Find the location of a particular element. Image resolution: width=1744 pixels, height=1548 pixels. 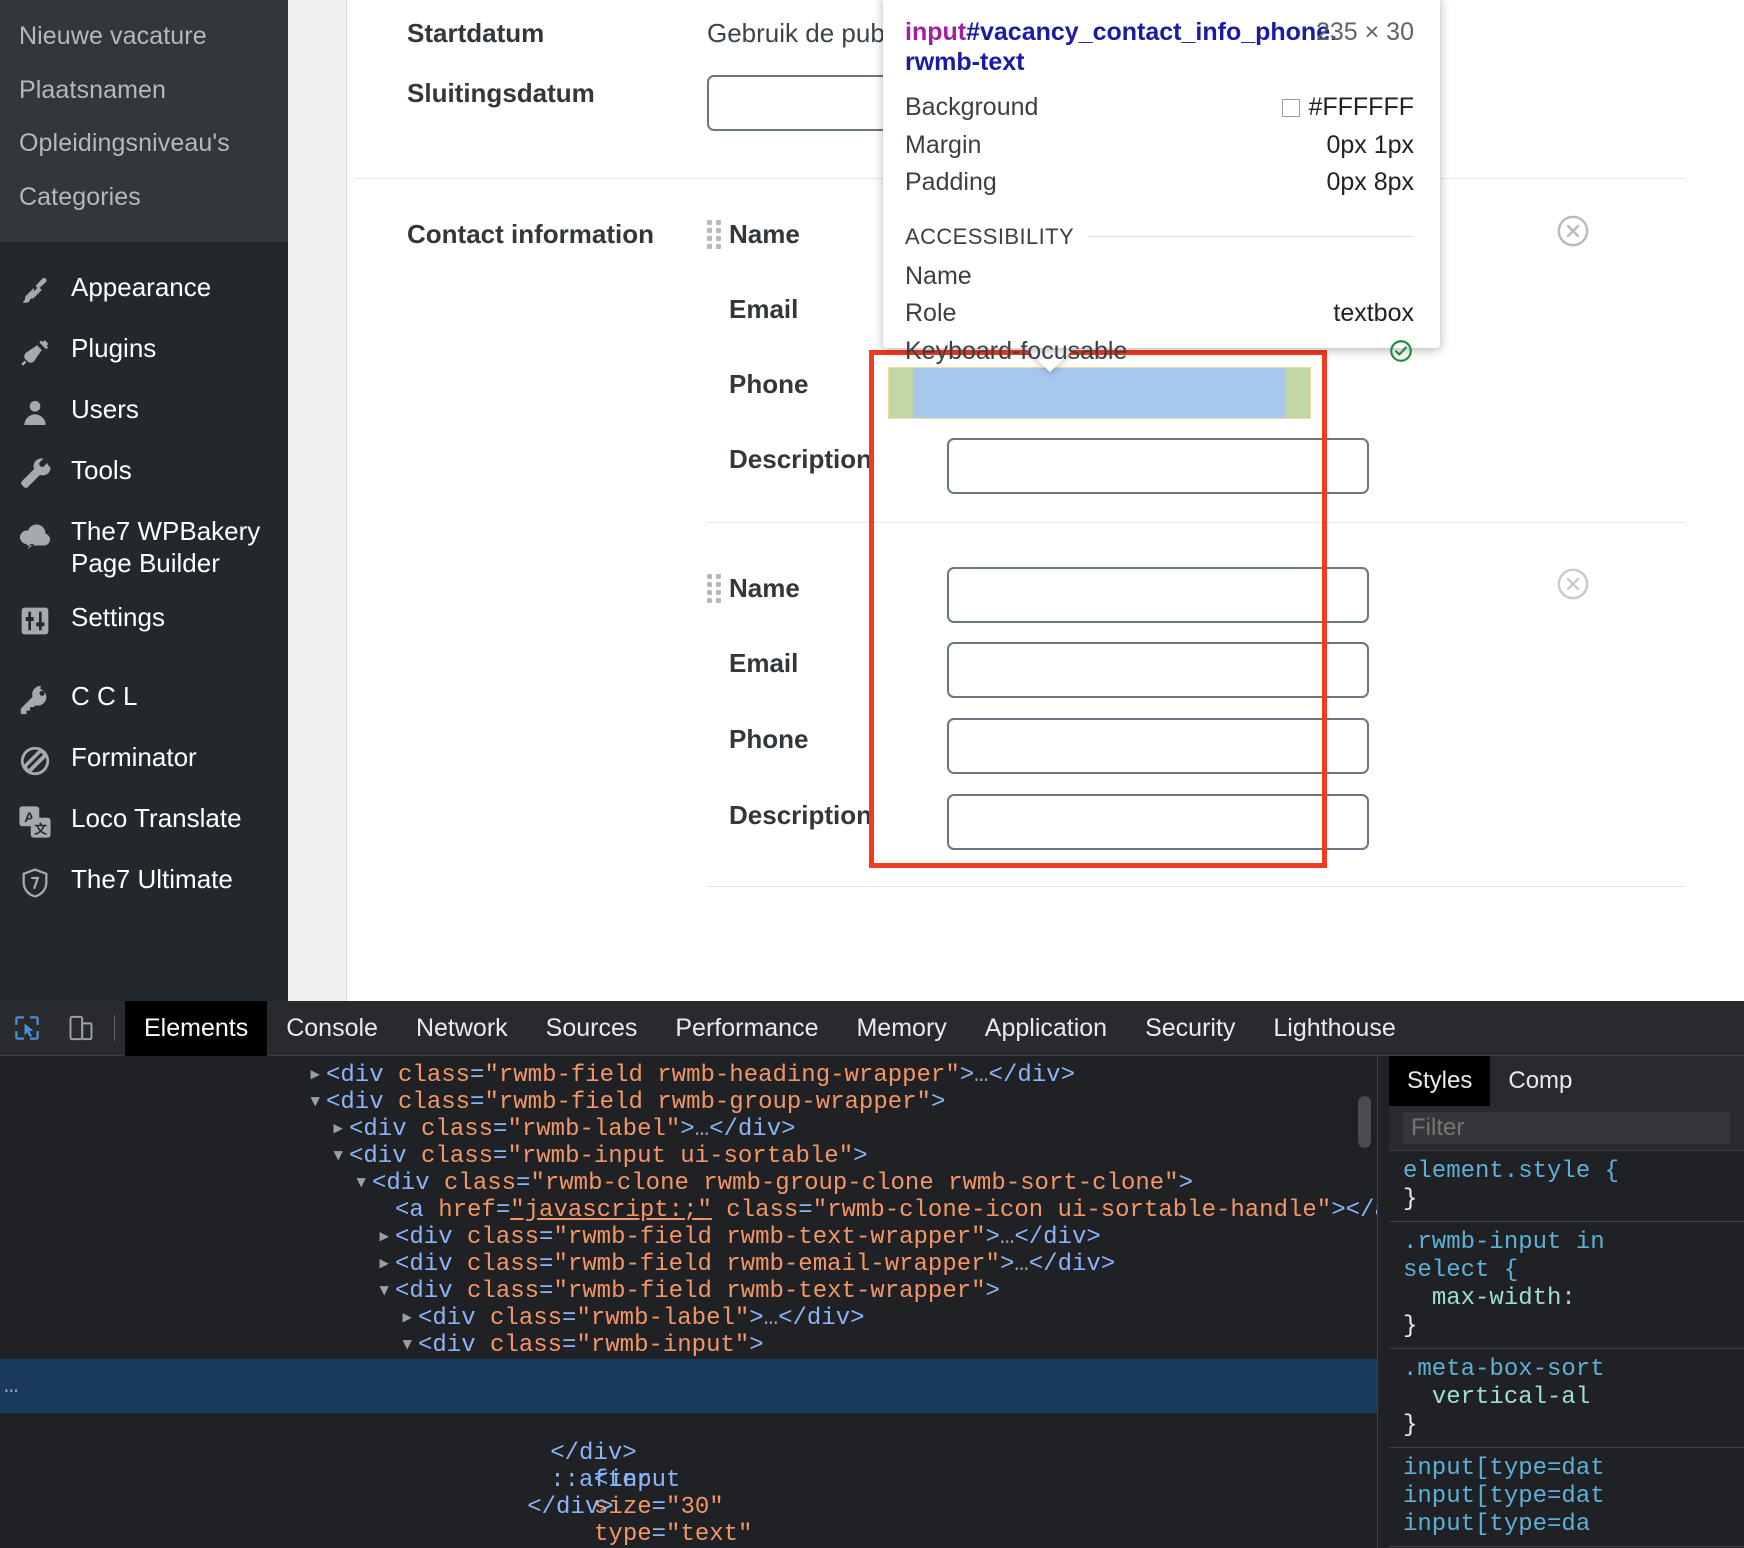

group2-description-input is located at coordinates (1158, 822).